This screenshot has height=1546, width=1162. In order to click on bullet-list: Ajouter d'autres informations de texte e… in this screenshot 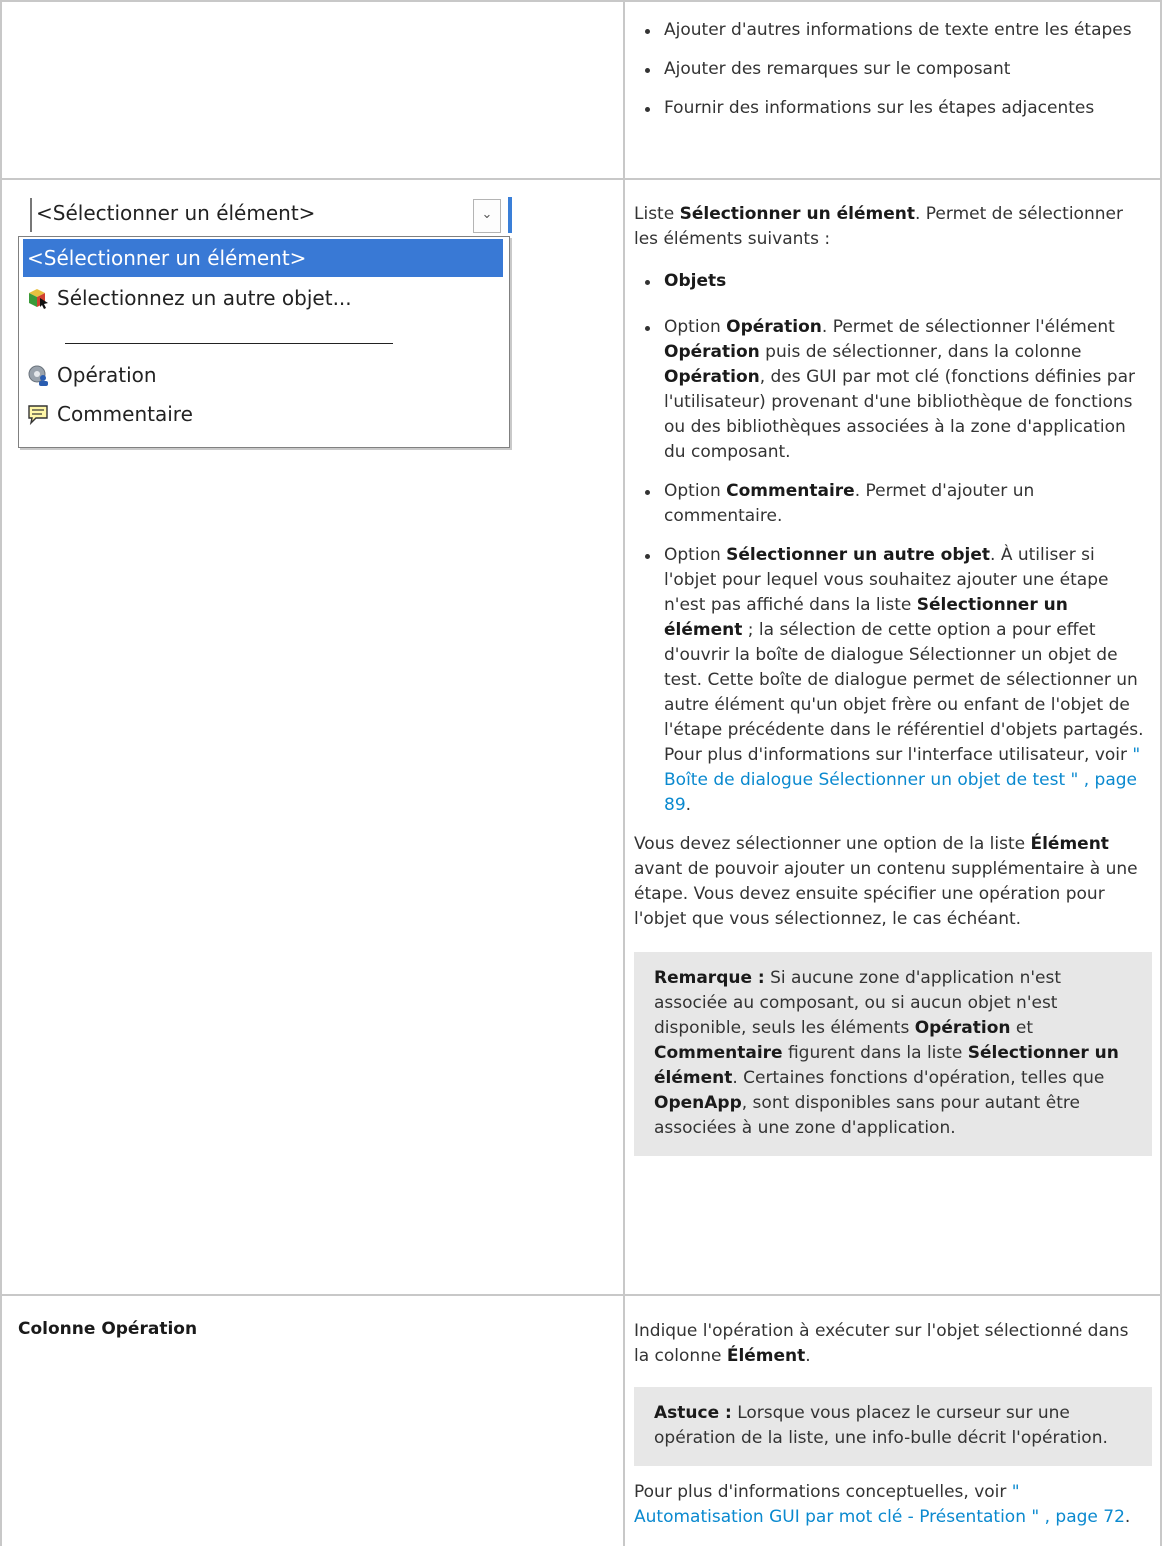, I will do `click(888, 69)`.